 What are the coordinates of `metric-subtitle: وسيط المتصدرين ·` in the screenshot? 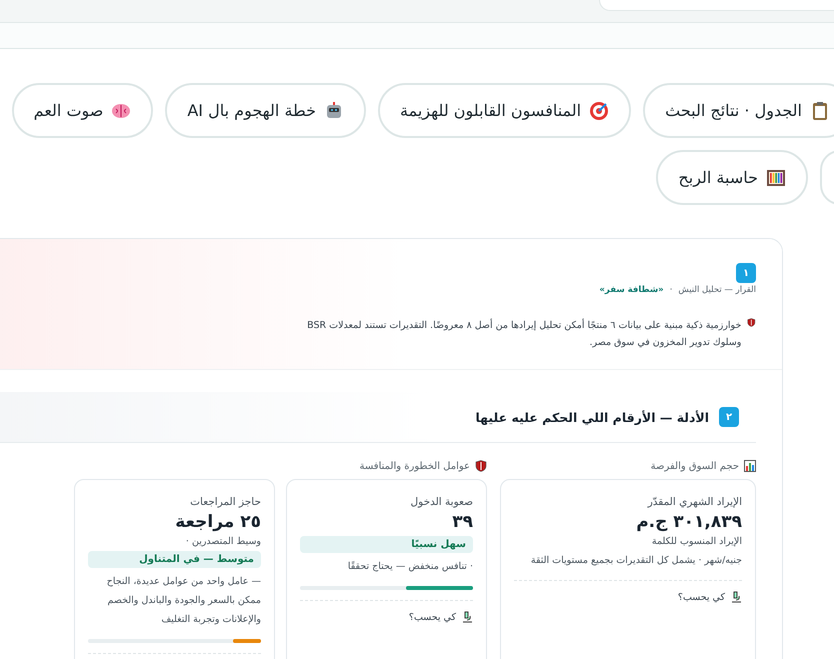 It's located at (222, 541).